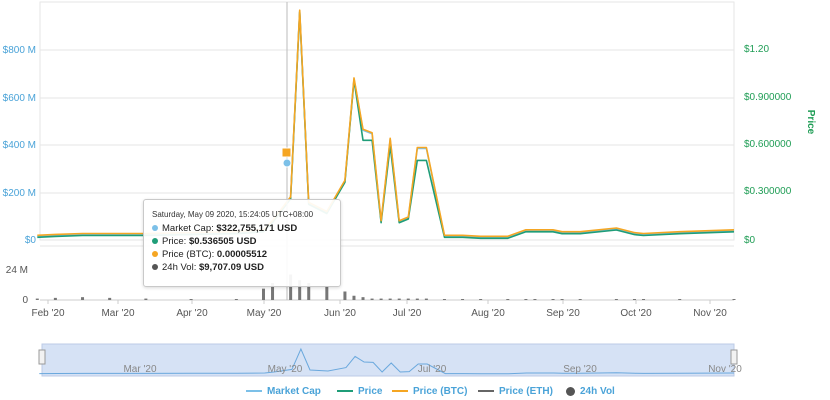  Describe the element at coordinates (246, 242) in the screenshot. I see `tooltip-row-price: Price: $0.536505 USD` at that location.